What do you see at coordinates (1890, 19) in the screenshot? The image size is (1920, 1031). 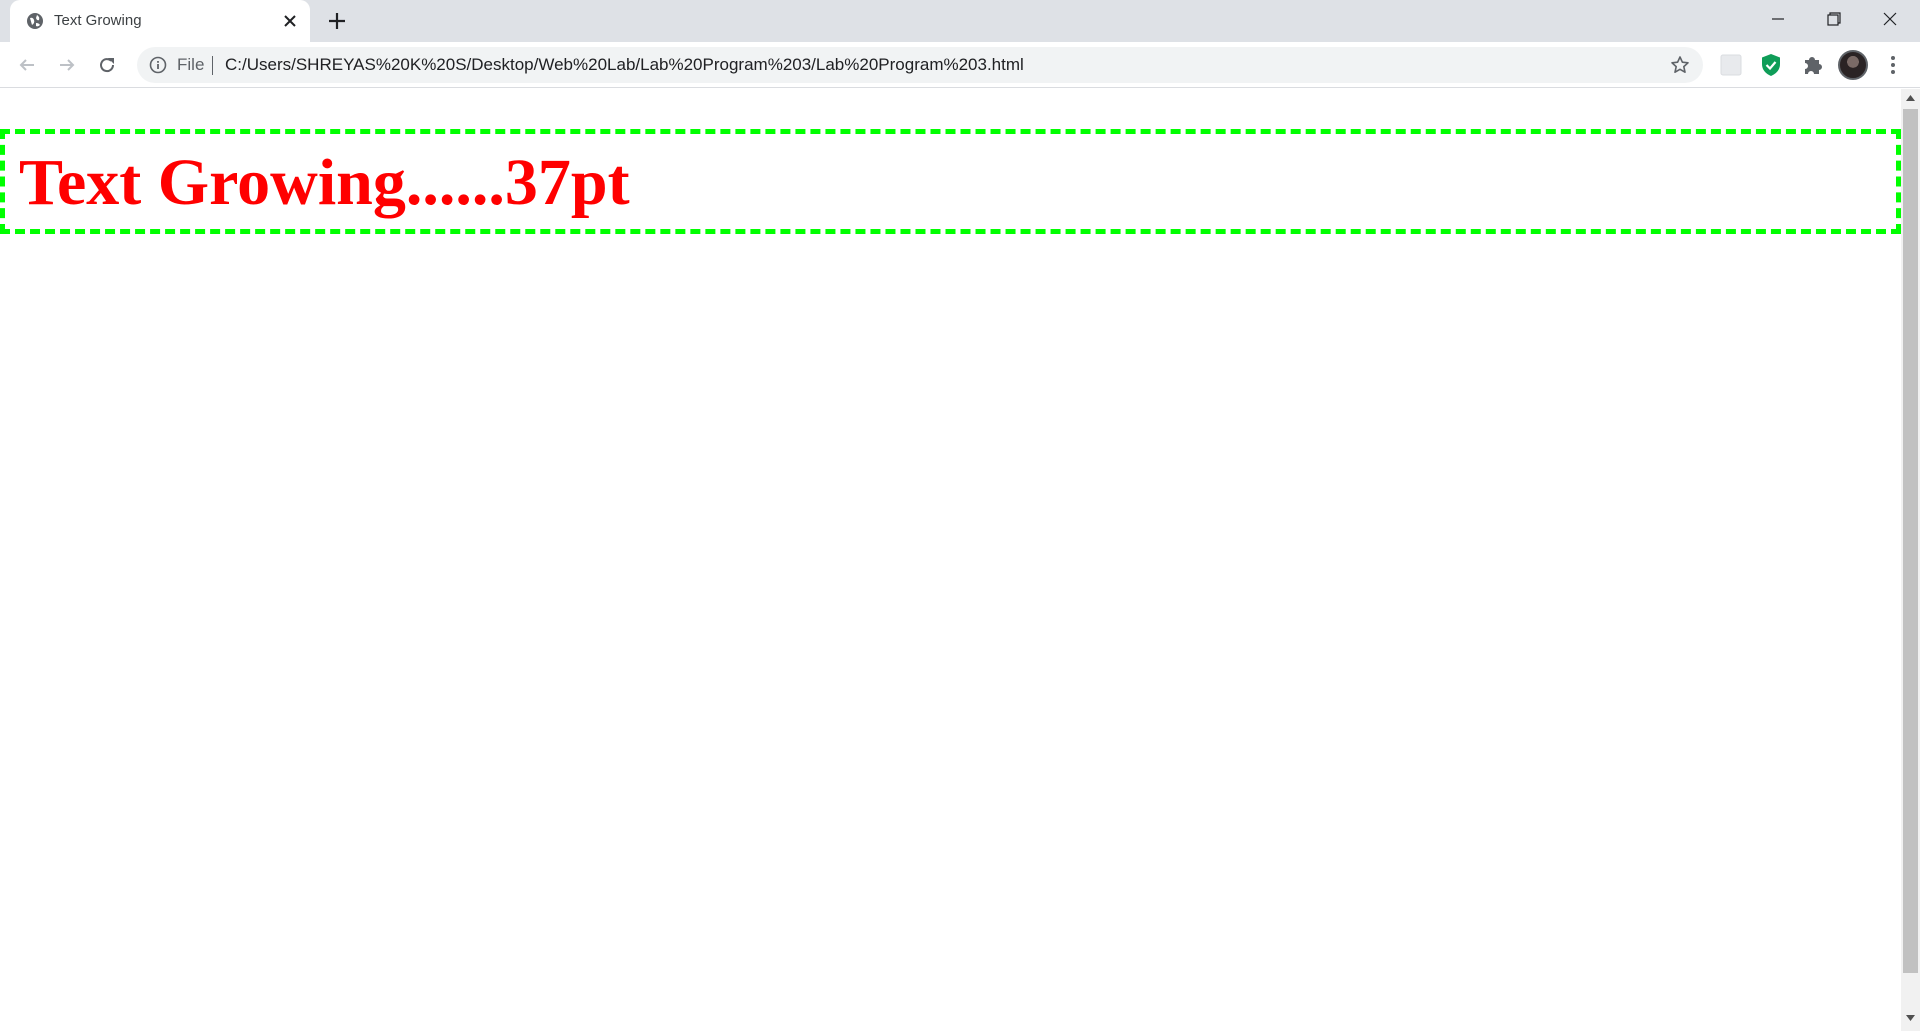 I see `window-close-icon` at bounding box center [1890, 19].